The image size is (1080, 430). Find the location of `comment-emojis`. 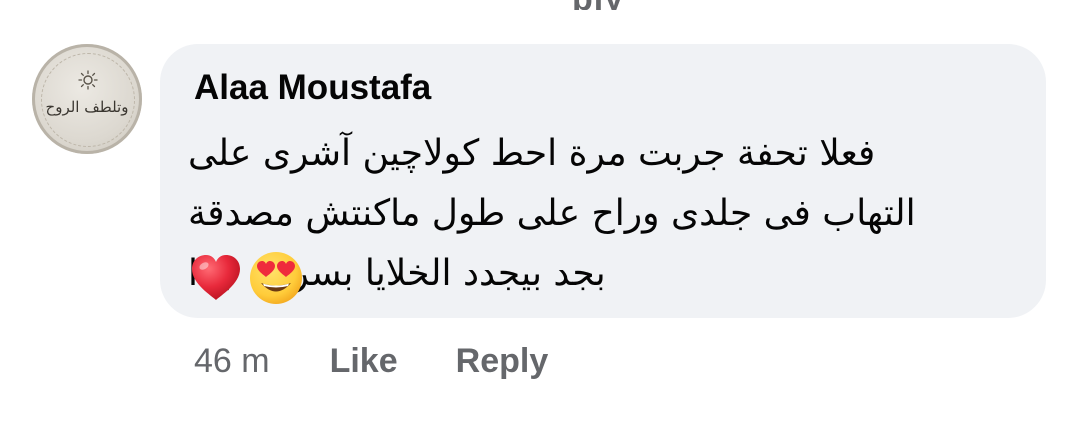

comment-emojis is located at coordinates (250, 278).